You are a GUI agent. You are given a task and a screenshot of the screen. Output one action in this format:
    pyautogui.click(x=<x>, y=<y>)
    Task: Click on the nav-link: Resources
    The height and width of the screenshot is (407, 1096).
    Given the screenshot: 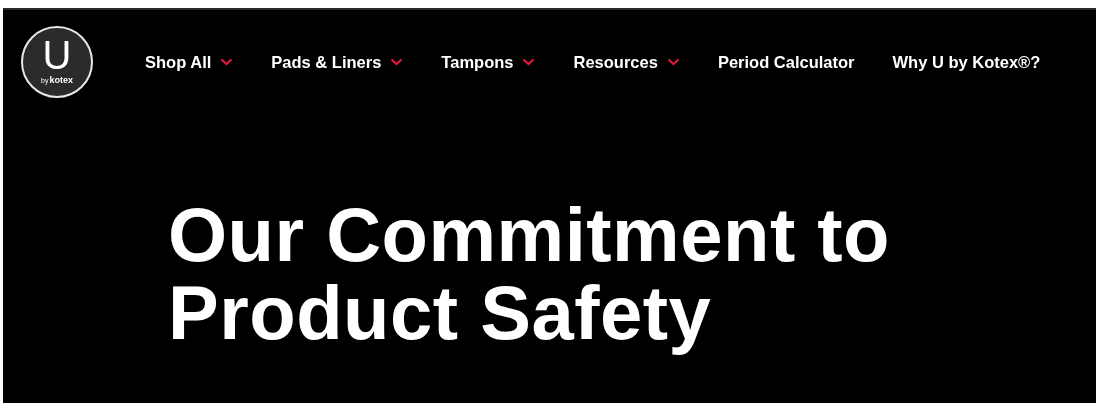 What is the action you would take?
    pyautogui.click(x=626, y=62)
    